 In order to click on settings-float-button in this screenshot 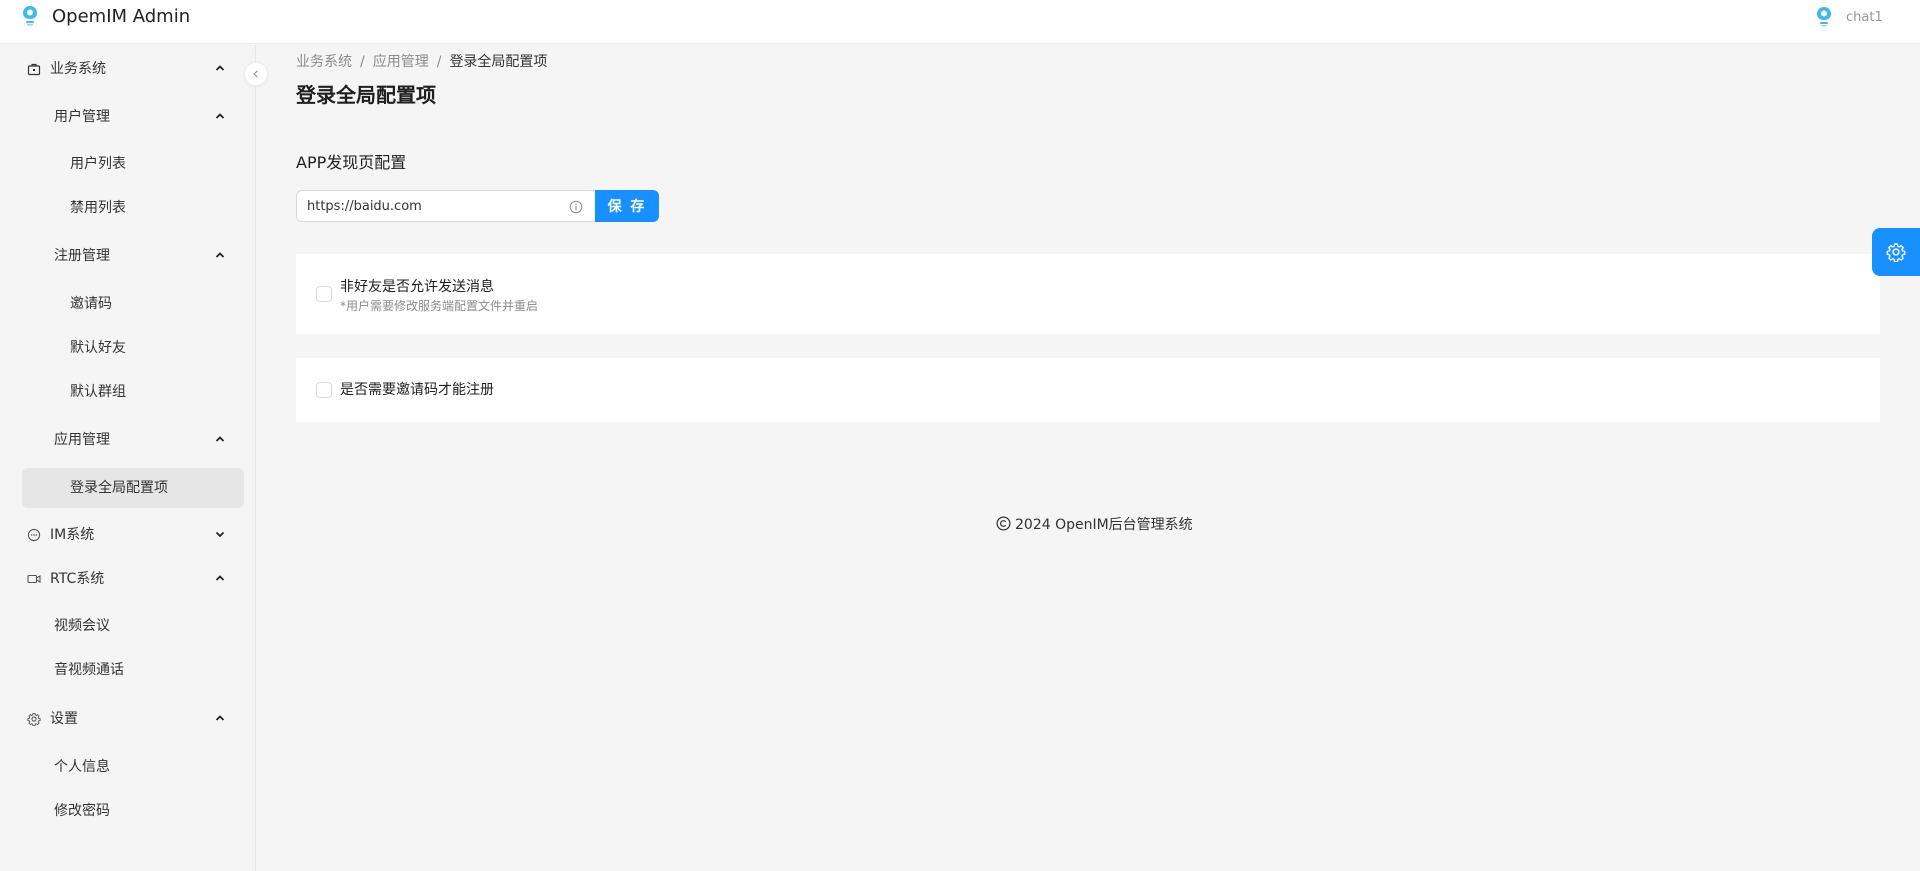, I will do `click(1896, 252)`.